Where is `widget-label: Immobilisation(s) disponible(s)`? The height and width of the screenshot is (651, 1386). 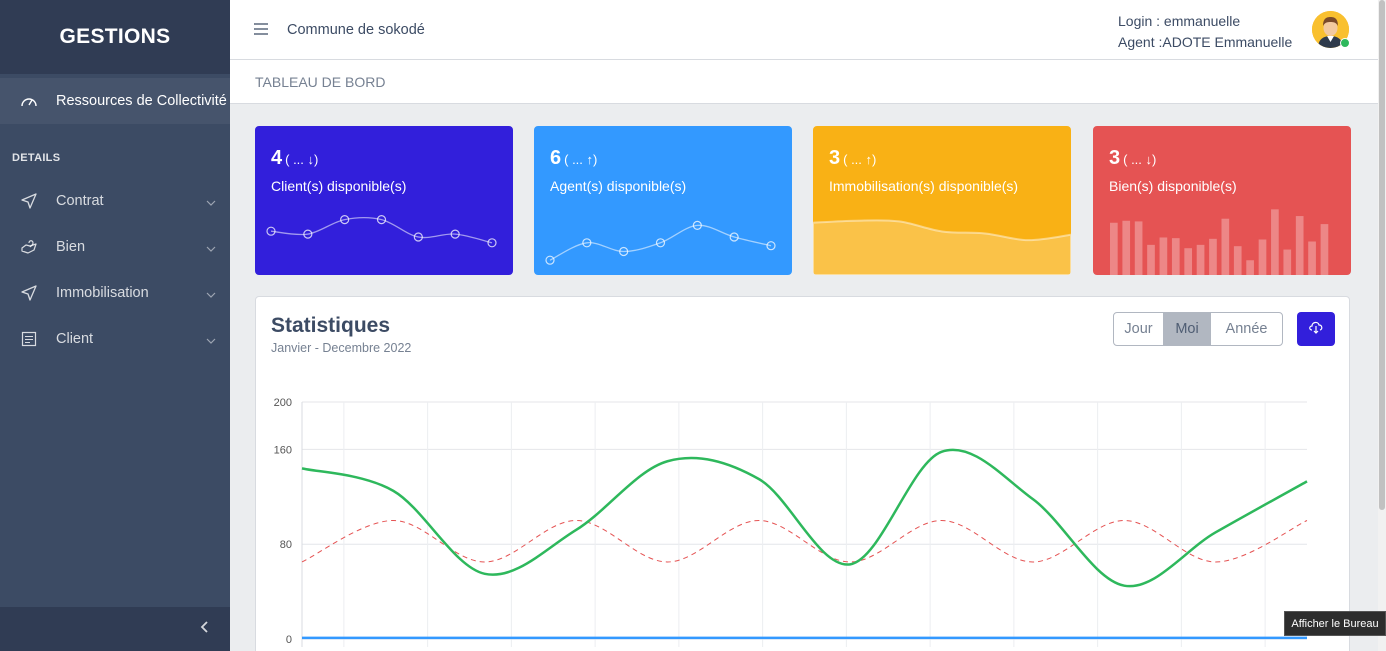 widget-label: Immobilisation(s) disponible(s) is located at coordinates (924, 186).